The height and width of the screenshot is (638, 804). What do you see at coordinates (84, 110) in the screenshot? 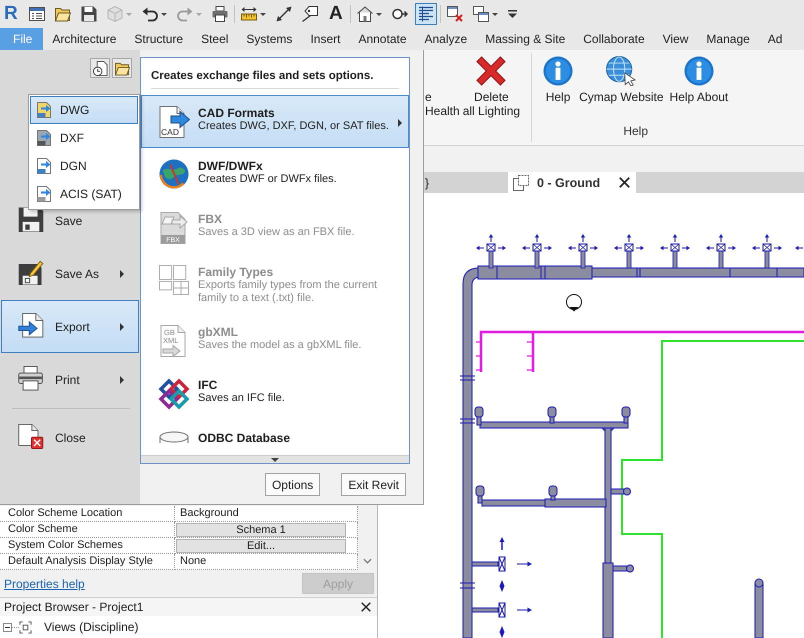
I see `flyout-item: DWG` at bounding box center [84, 110].